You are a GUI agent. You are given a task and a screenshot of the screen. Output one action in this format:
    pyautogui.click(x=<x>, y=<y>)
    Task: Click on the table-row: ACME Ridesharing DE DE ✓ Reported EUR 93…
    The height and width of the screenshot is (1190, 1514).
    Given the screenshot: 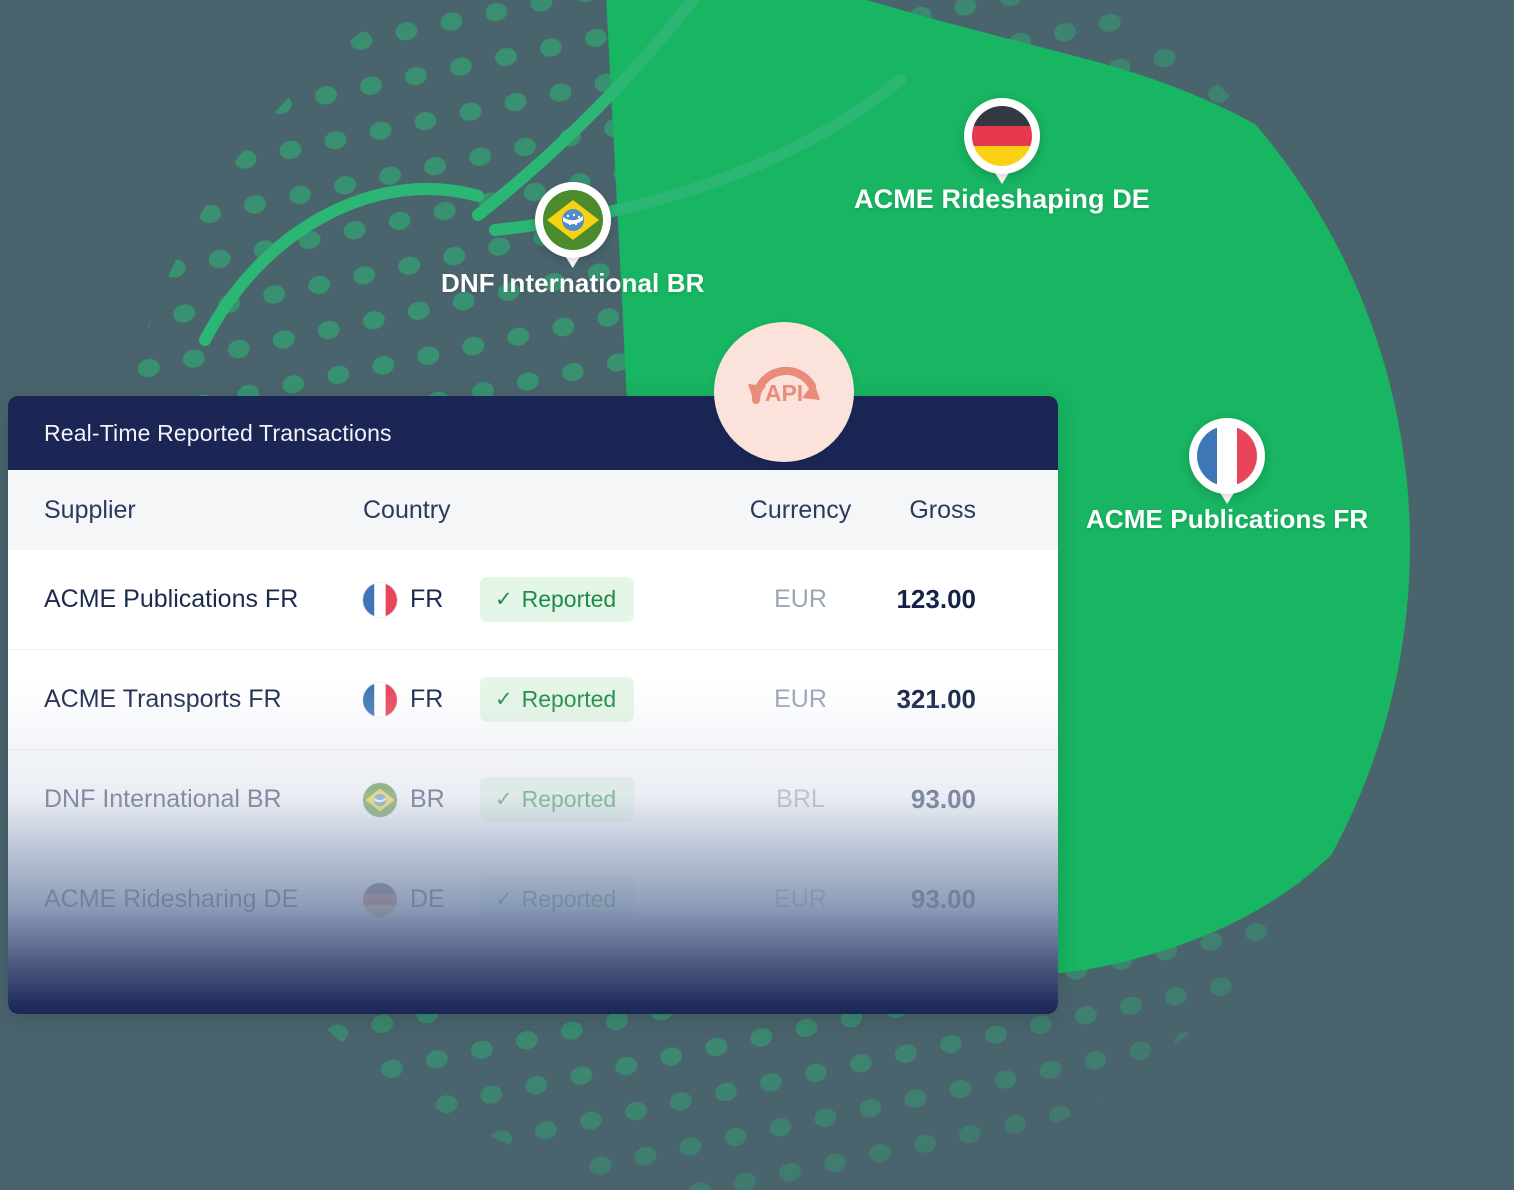 What is the action you would take?
    pyautogui.click(x=533, y=900)
    